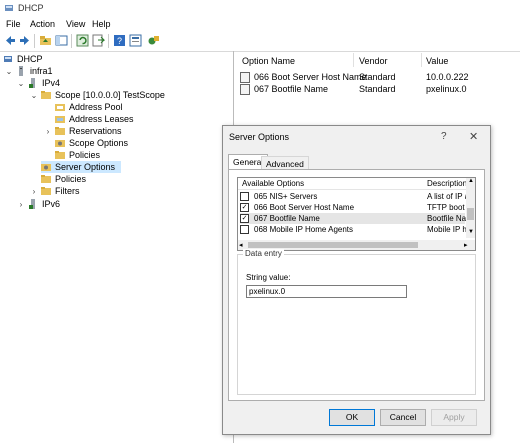 This screenshot has height=443, width=520. What do you see at coordinates (354, 196) in the screenshot?
I see `option-row: 065 NIS+ Servers A list of IP a` at bounding box center [354, 196].